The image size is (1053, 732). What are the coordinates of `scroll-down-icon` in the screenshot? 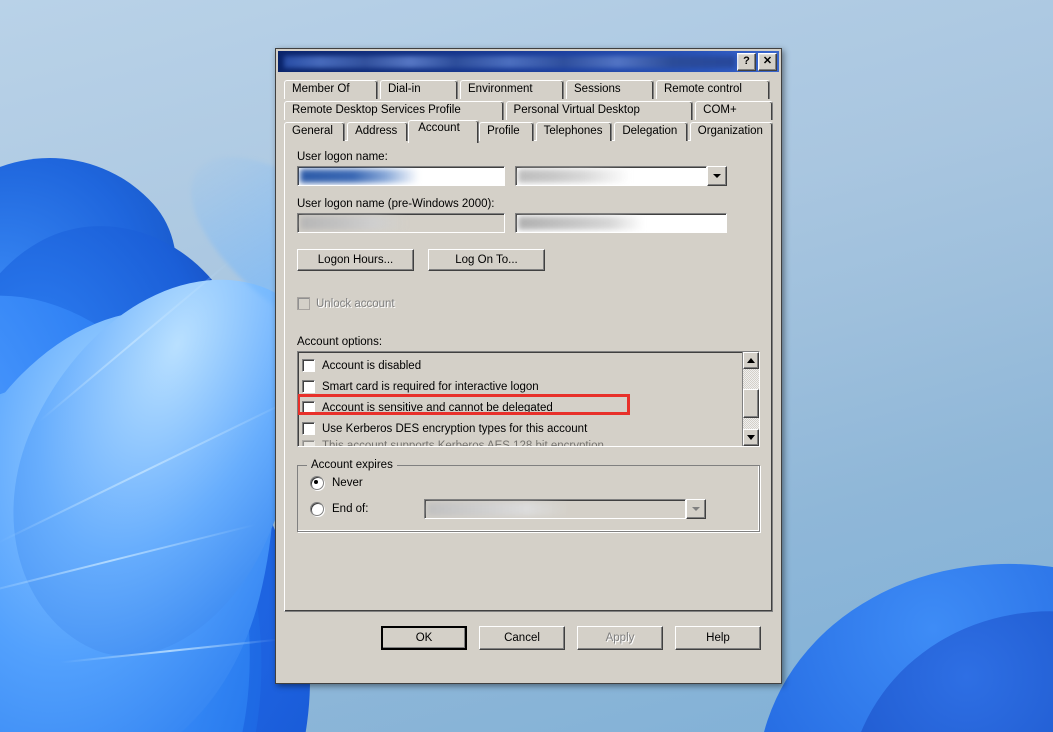 It's located at (751, 437).